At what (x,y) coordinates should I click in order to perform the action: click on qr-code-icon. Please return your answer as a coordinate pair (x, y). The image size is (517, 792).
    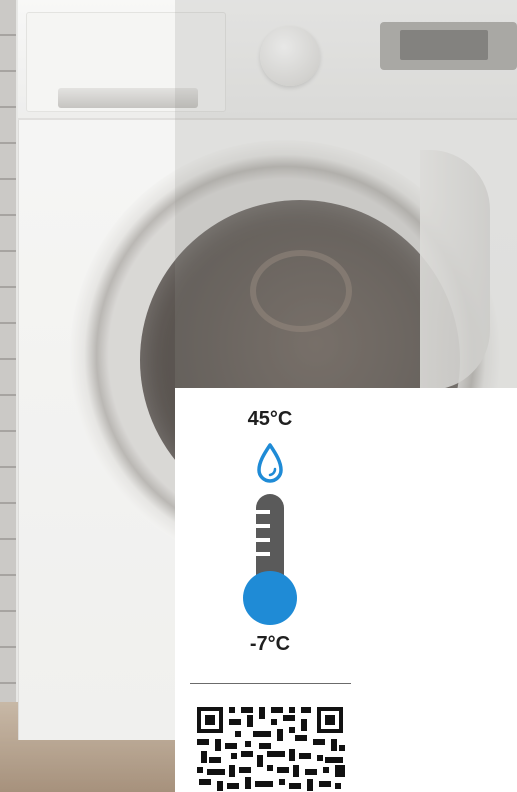
    Looking at the image, I should click on (271, 748).